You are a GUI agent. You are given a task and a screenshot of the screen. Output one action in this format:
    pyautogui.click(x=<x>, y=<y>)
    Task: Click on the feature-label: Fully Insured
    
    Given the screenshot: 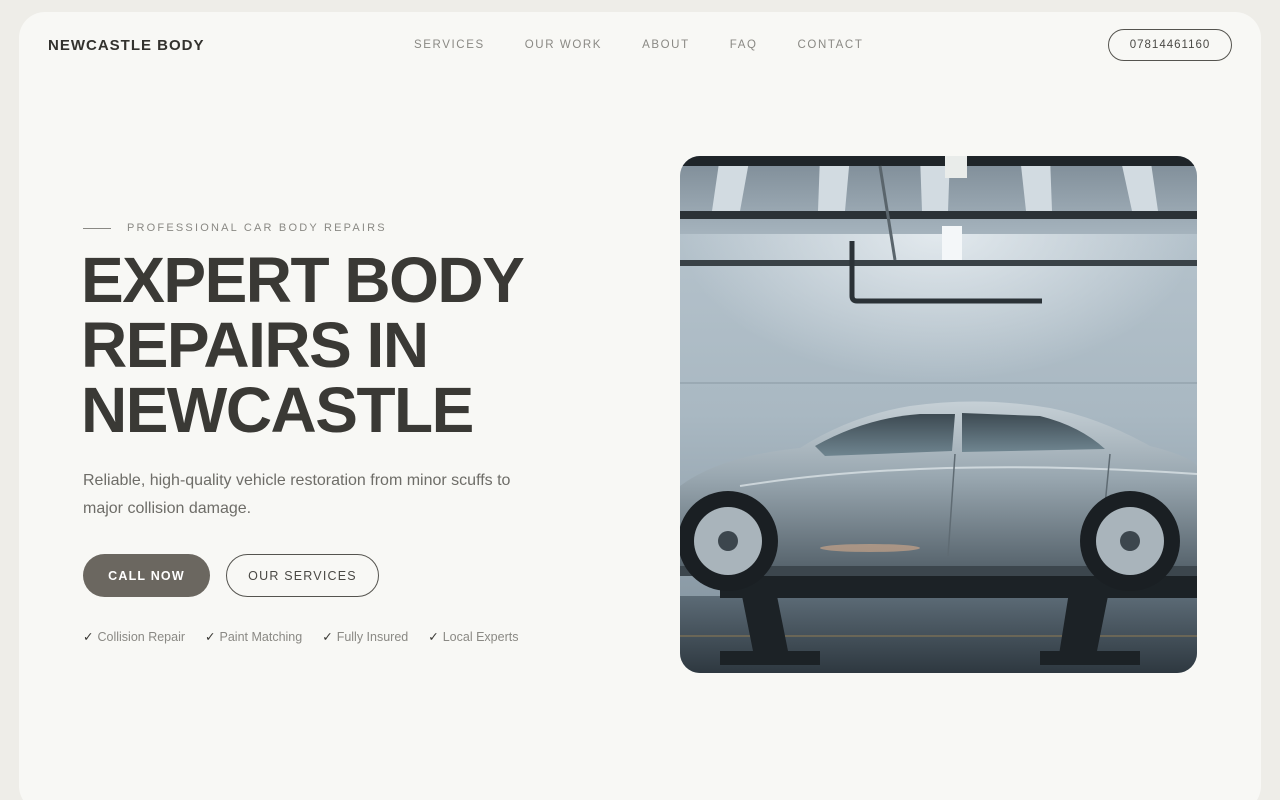 What is the action you would take?
    pyautogui.click(x=372, y=637)
    